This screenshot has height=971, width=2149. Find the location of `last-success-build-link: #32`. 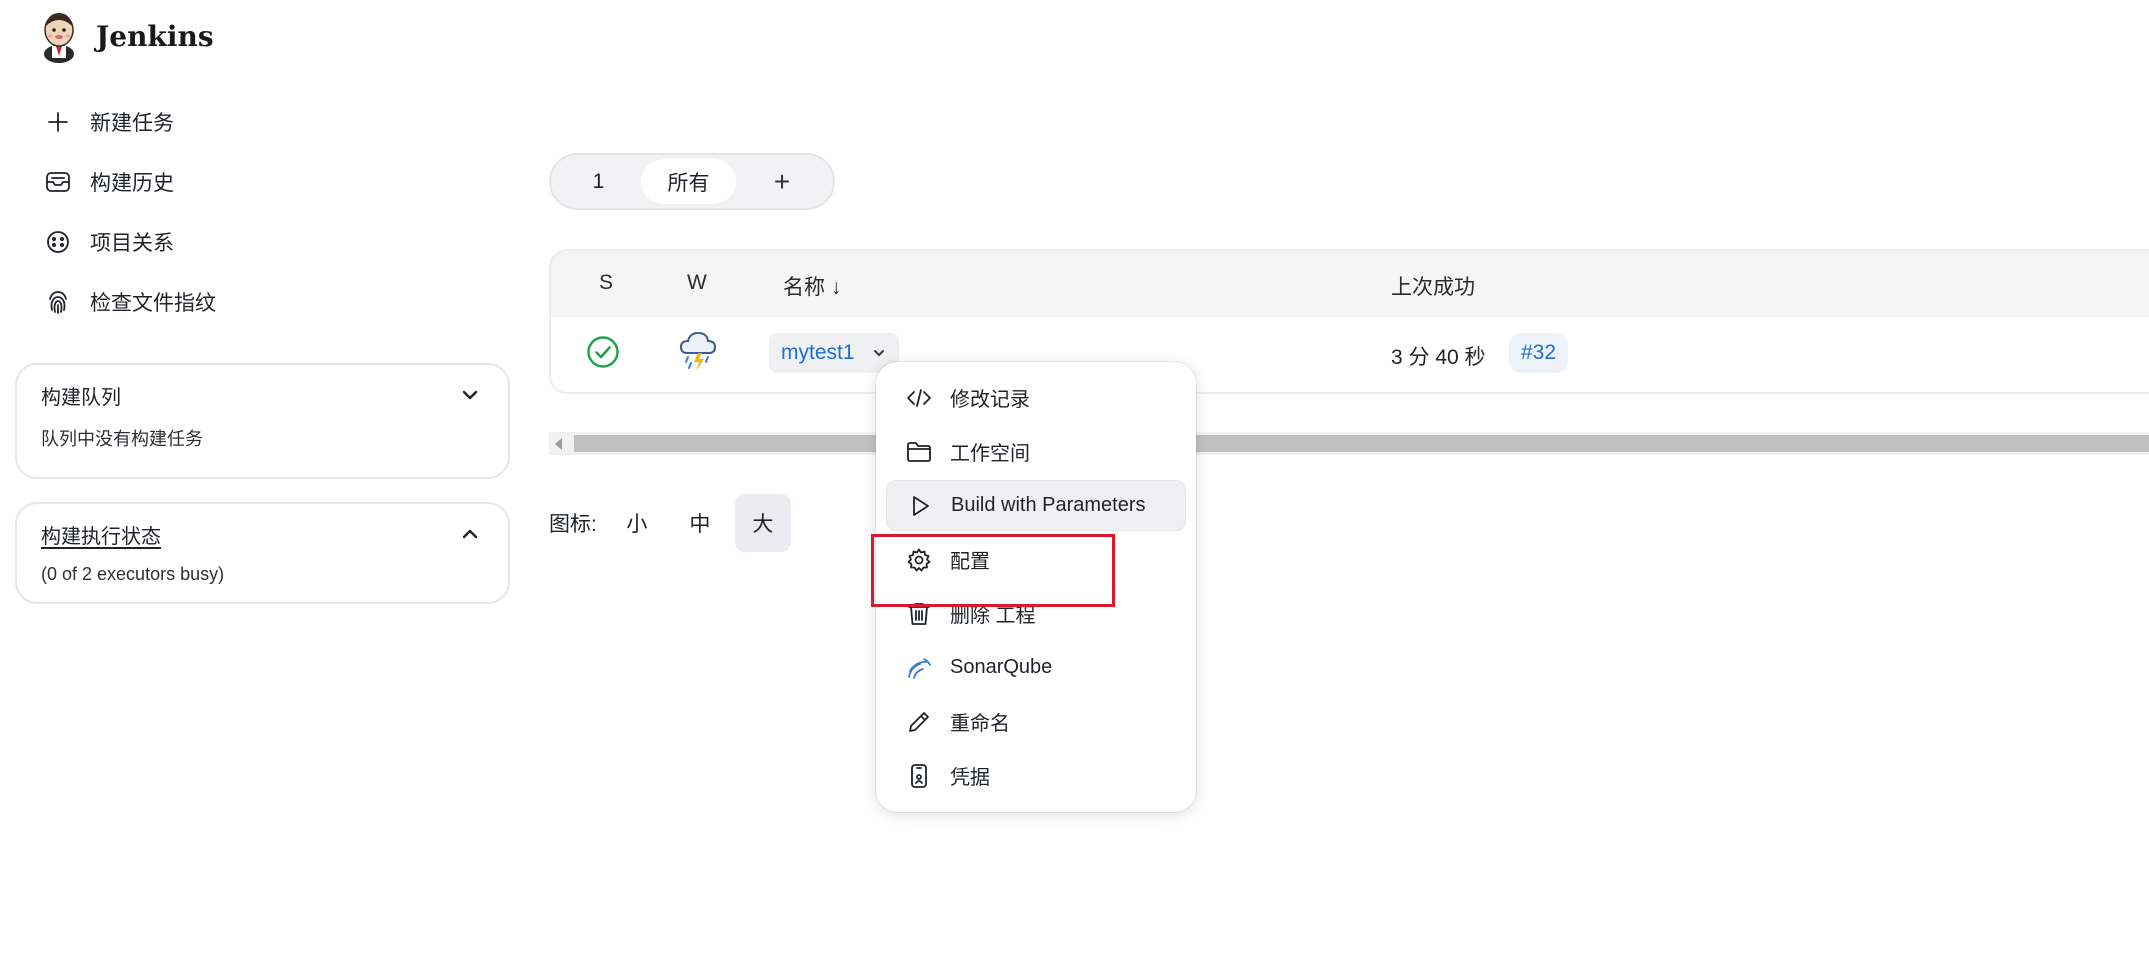

last-success-build-link: #32 is located at coordinates (1539, 353).